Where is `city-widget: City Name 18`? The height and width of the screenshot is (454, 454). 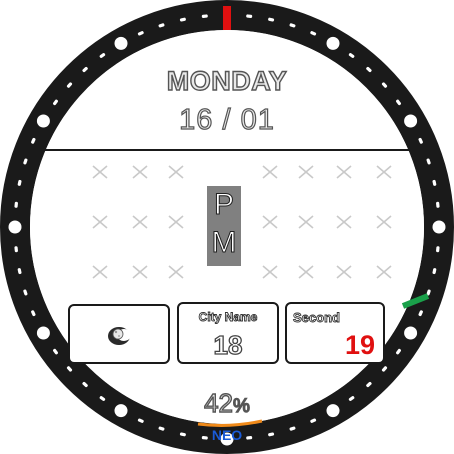
city-widget: City Name 18 is located at coordinates (228, 333).